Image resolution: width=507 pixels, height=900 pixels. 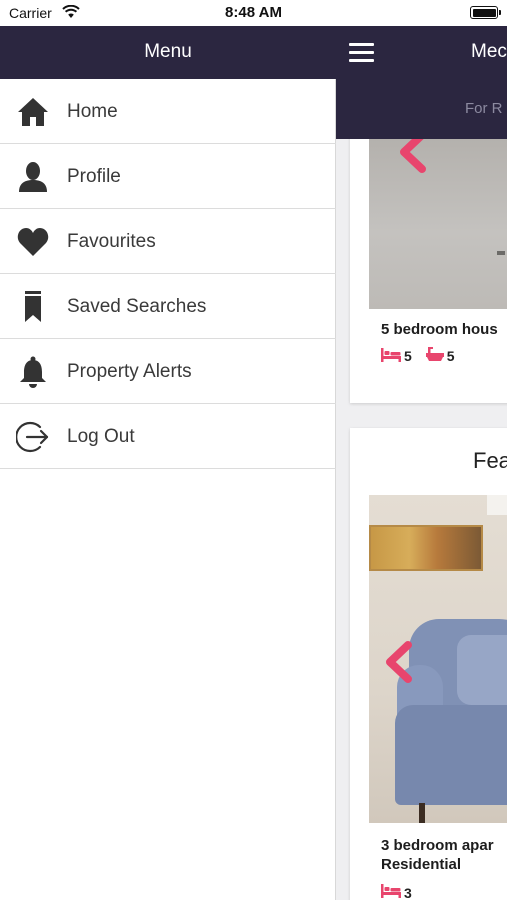 I want to click on clock-label: 8:48 AM, so click(x=253, y=12).